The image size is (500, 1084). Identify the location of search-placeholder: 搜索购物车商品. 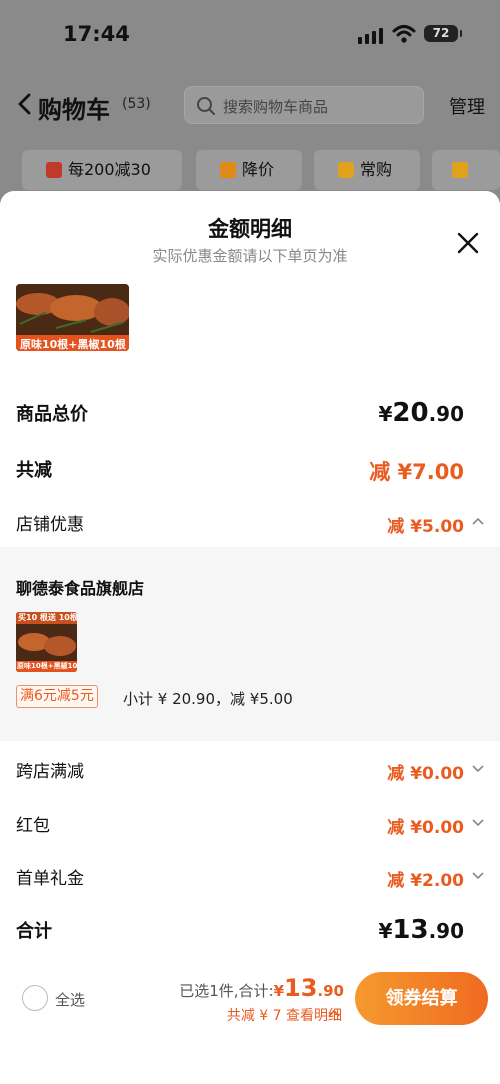
(276, 107).